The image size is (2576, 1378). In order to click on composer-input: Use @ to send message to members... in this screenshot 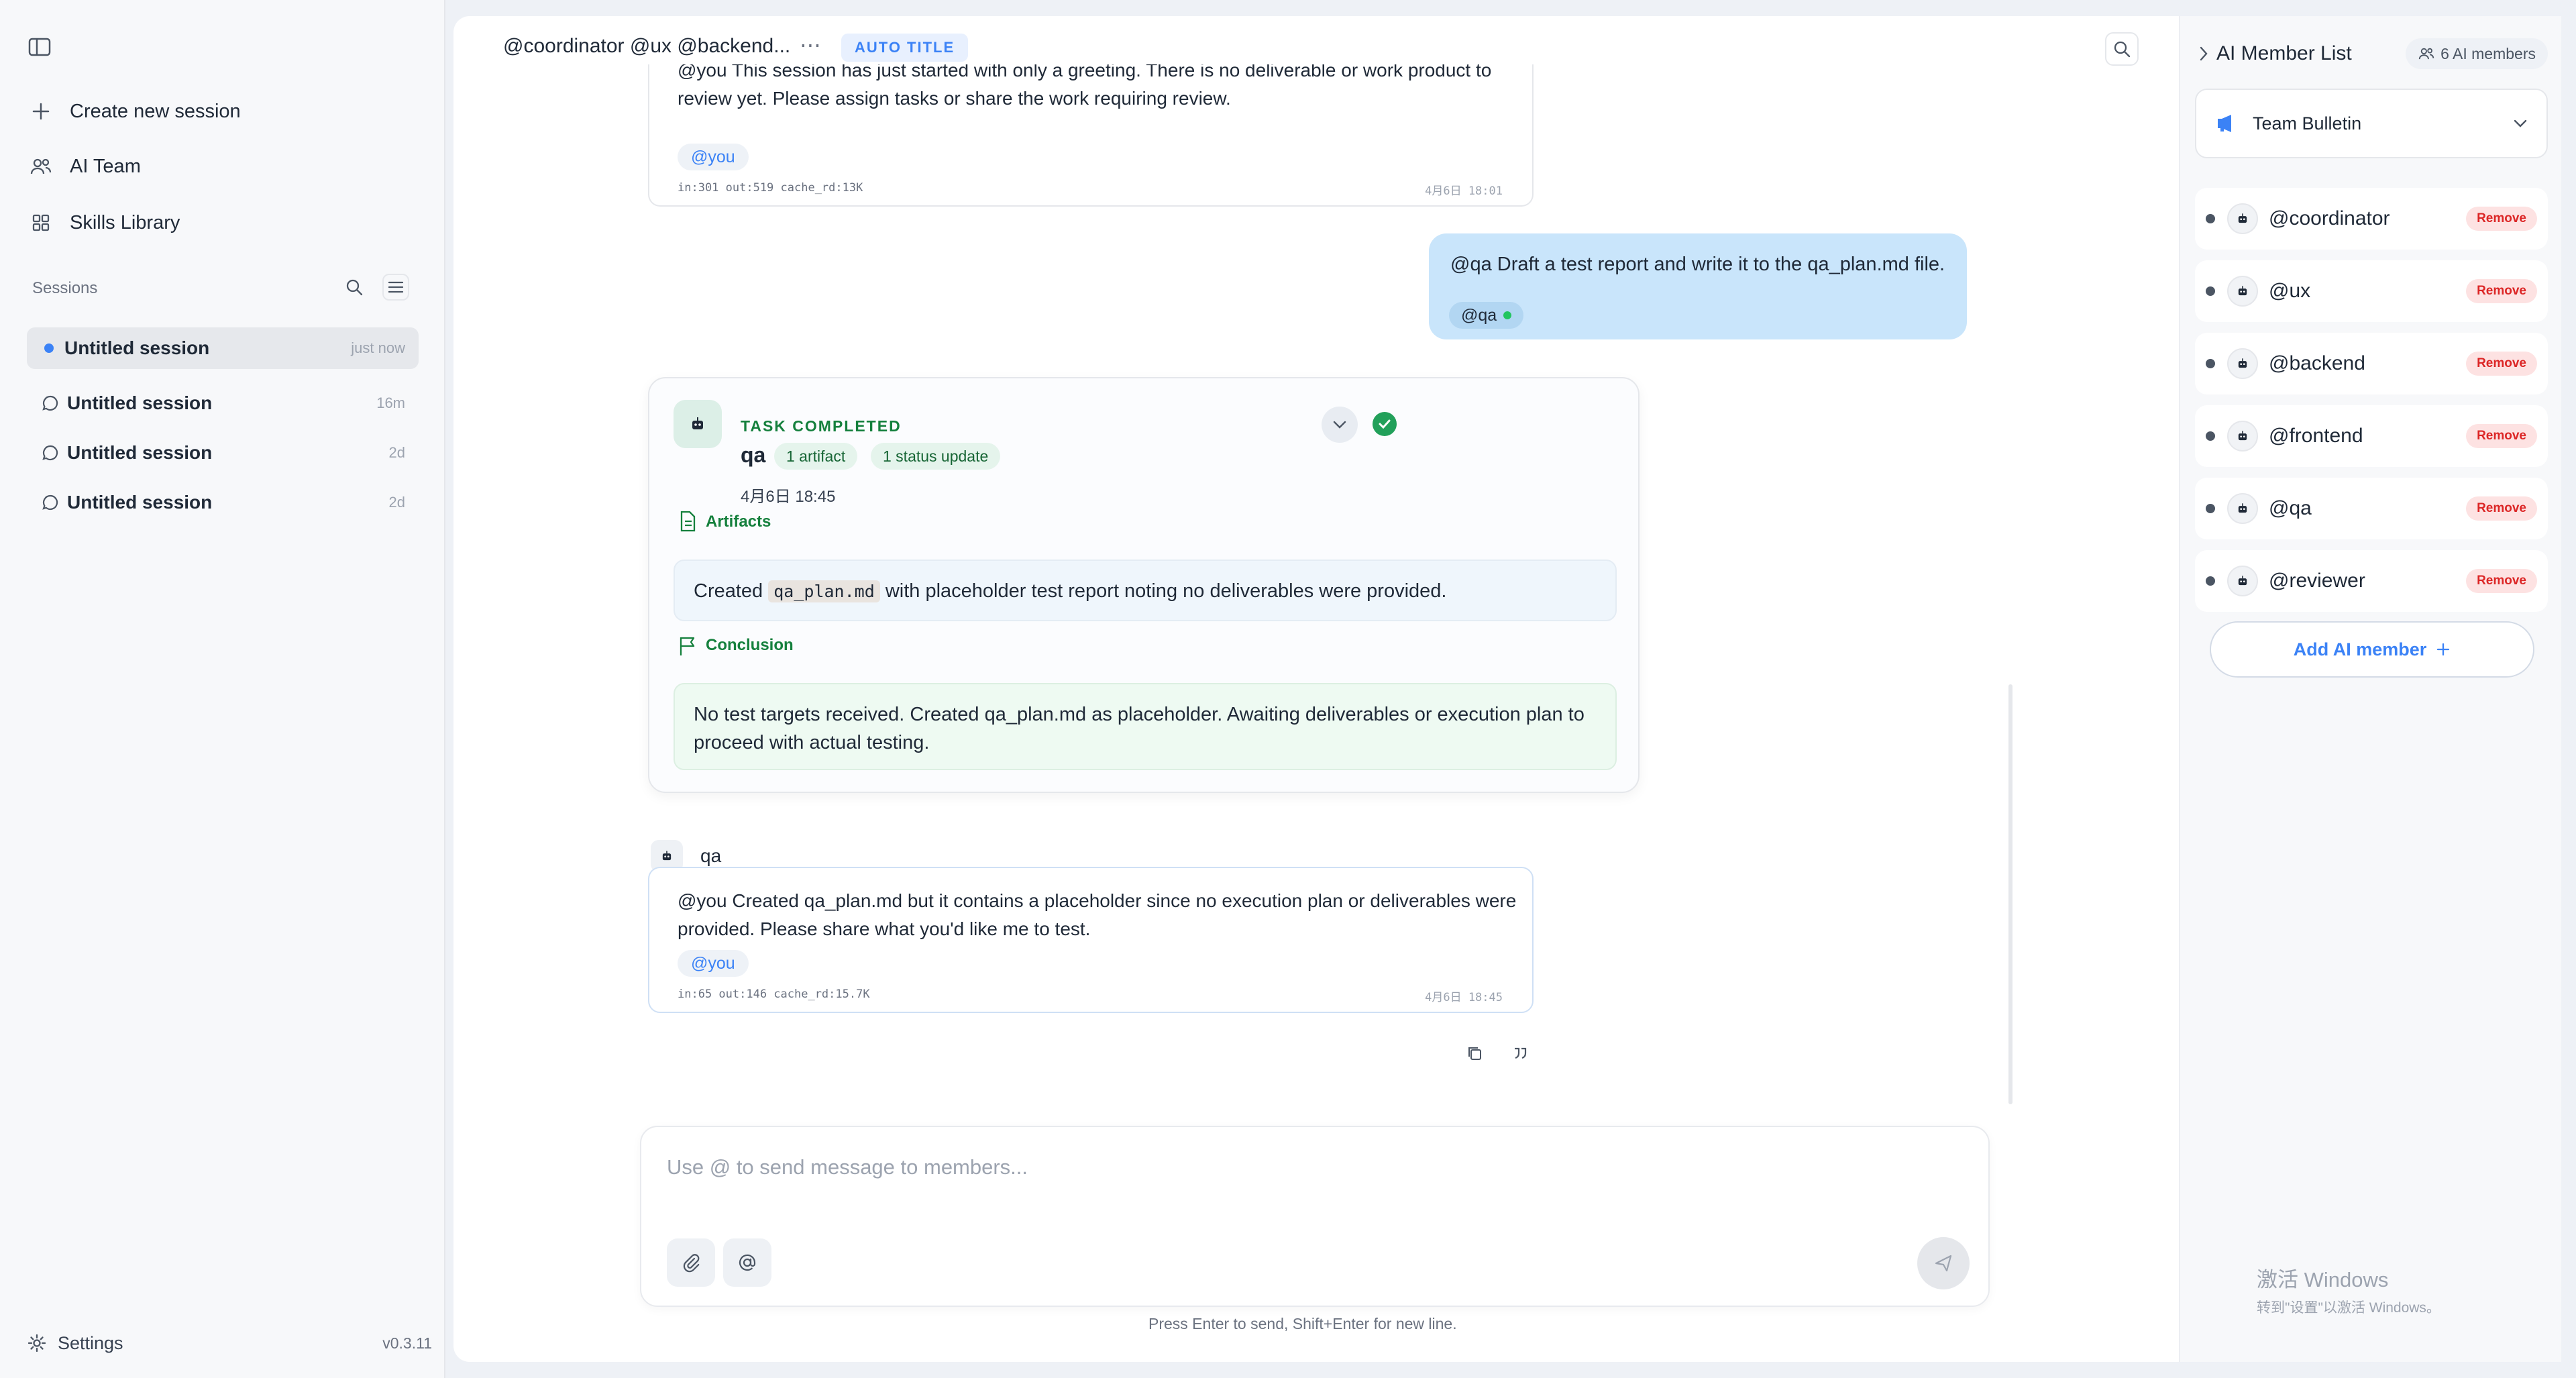, I will do `click(847, 1167)`.